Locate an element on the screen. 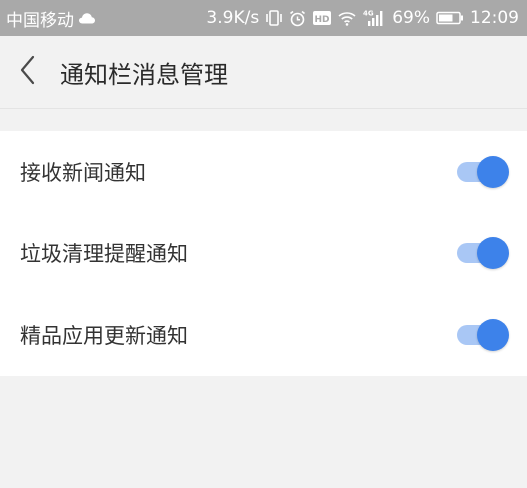 This screenshot has width=527, height=488. status-bar: 中国移动 3.9K/s HD 4G 69% 12:09 is located at coordinates (263, 18).